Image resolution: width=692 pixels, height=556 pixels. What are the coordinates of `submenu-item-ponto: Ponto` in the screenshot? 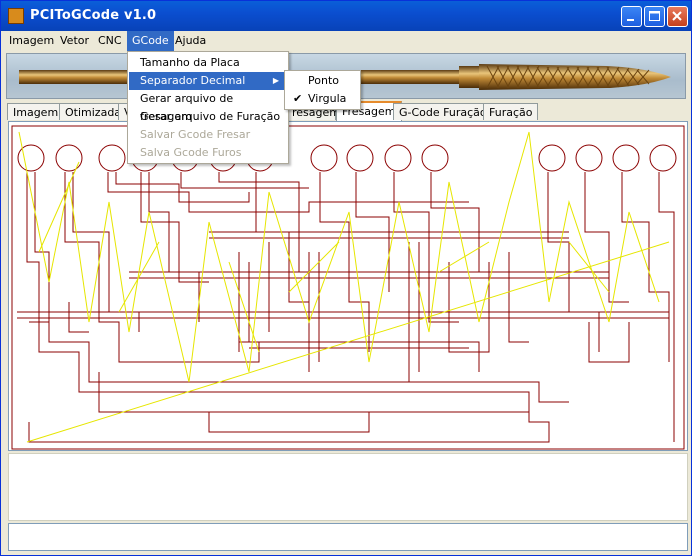 It's located at (322, 81).